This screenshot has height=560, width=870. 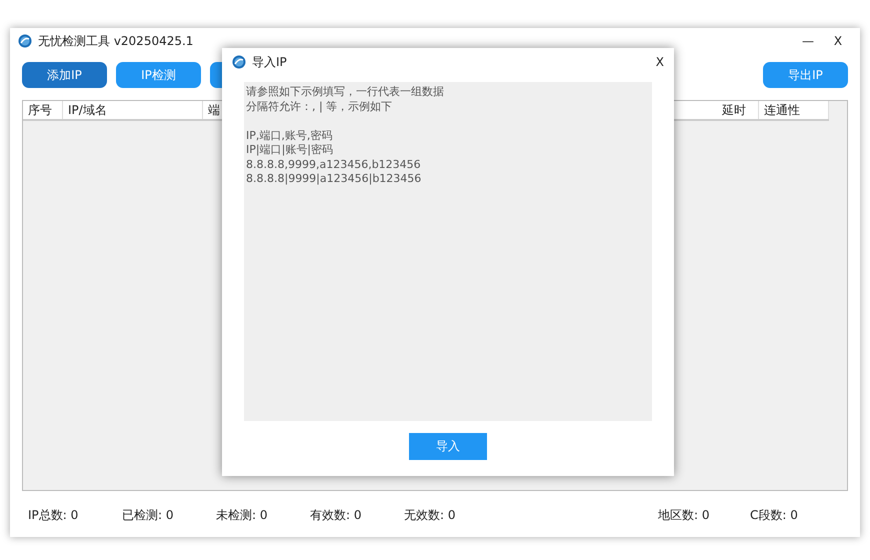 What do you see at coordinates (270, 62) in the screenshot?
I see `dialog-title: 导入IP` at bounding box center [270, 62].